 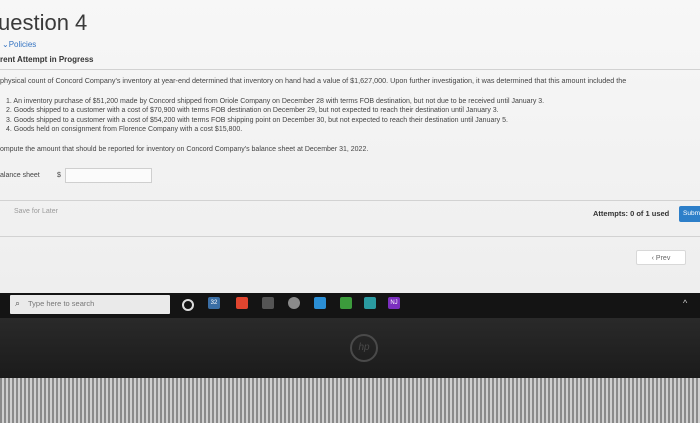 I want to click on laptop-keyboard, so click(x=350, y=400).